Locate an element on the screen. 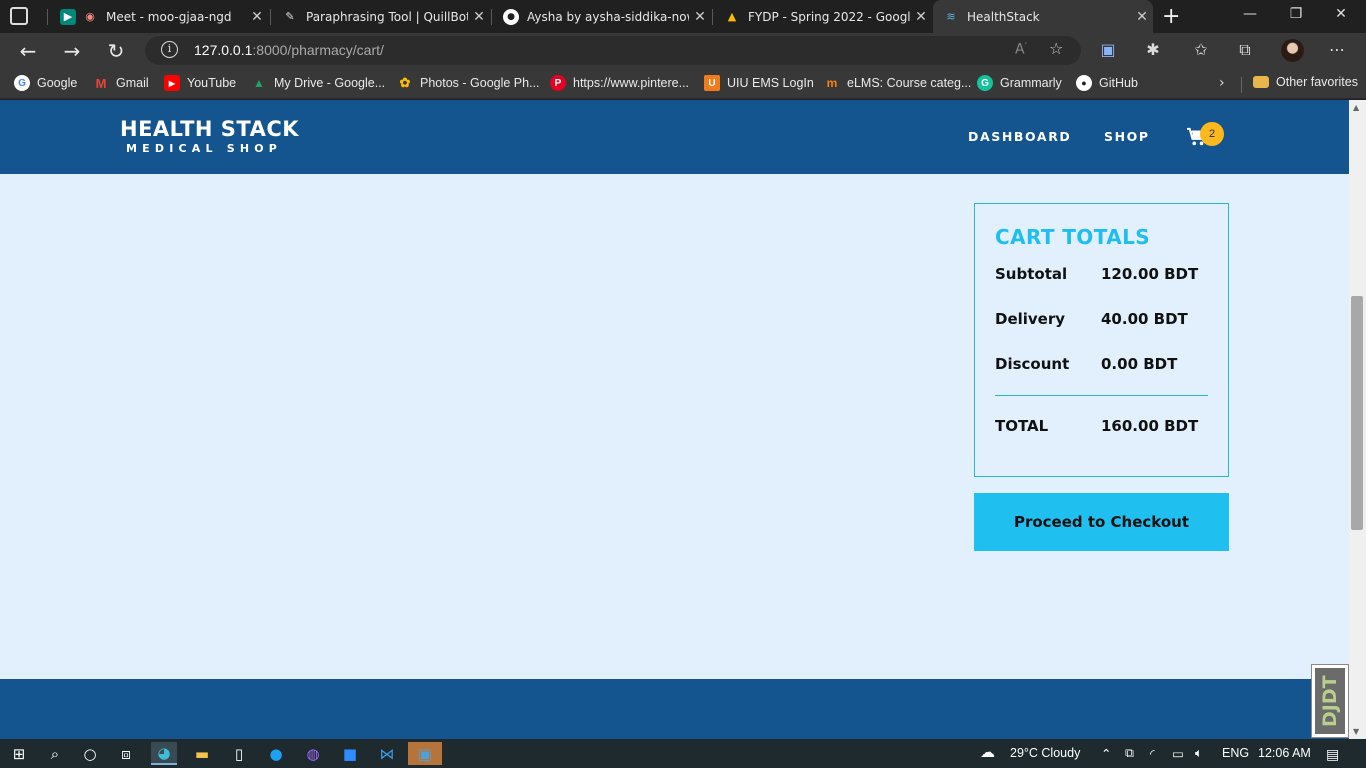 This screenshot has width=1366, height=768. wifi-icon: ◜ is located at coordinates (1152, 753).